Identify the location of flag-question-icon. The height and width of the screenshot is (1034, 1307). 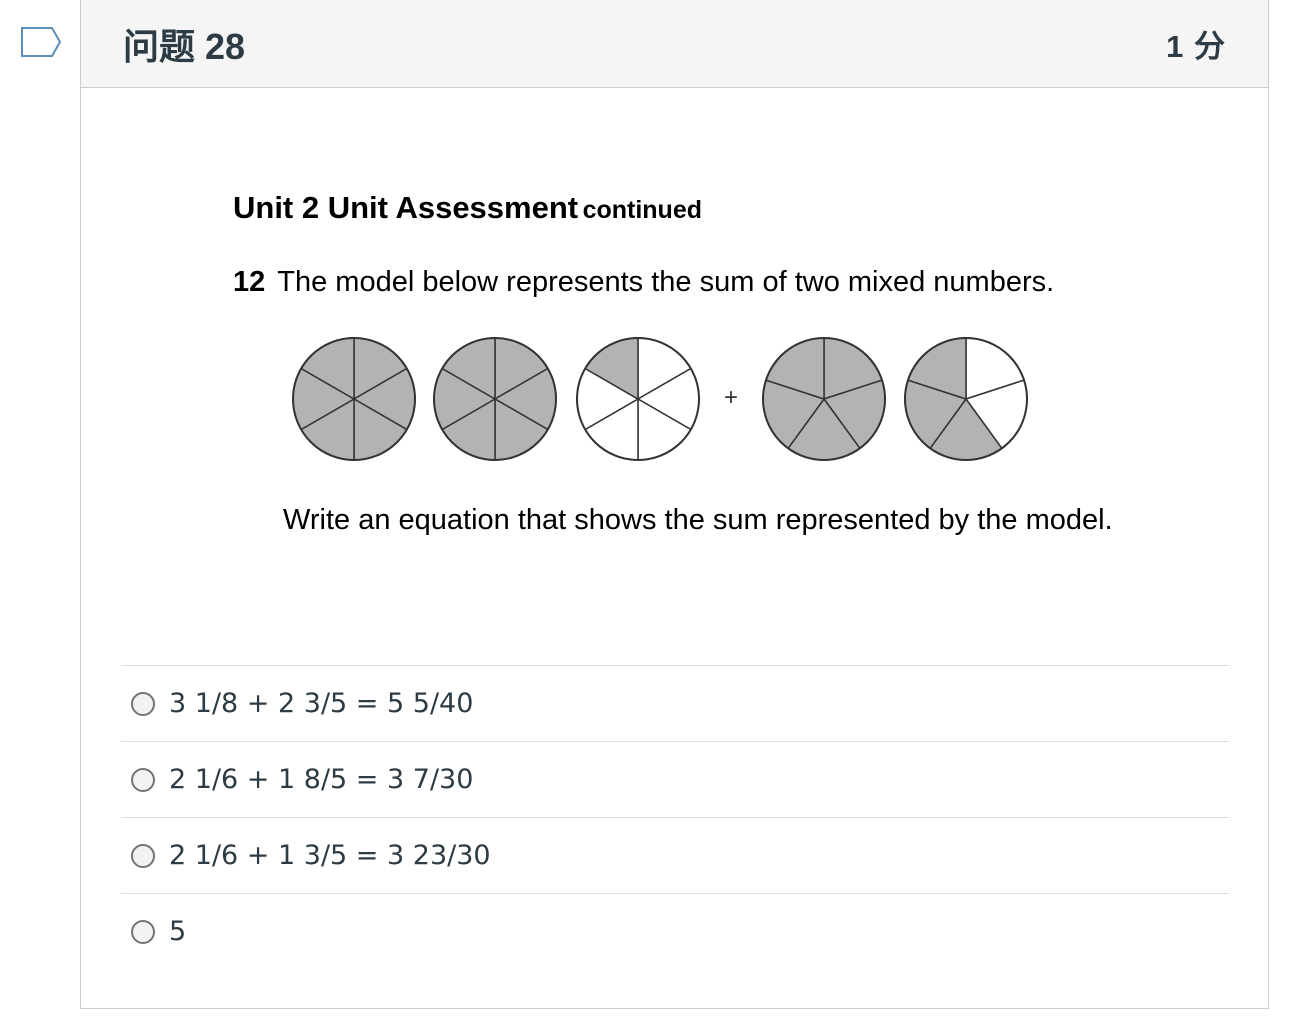
(42, 42).